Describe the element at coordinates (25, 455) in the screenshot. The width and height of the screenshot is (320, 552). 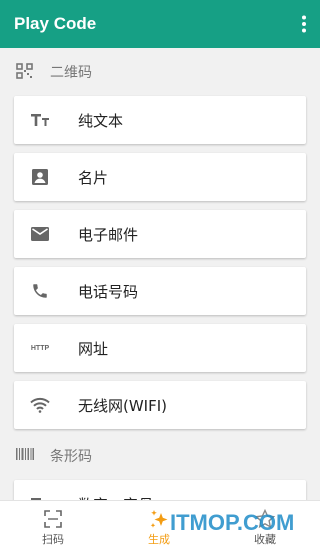
I see `barcode-icon` at that location.